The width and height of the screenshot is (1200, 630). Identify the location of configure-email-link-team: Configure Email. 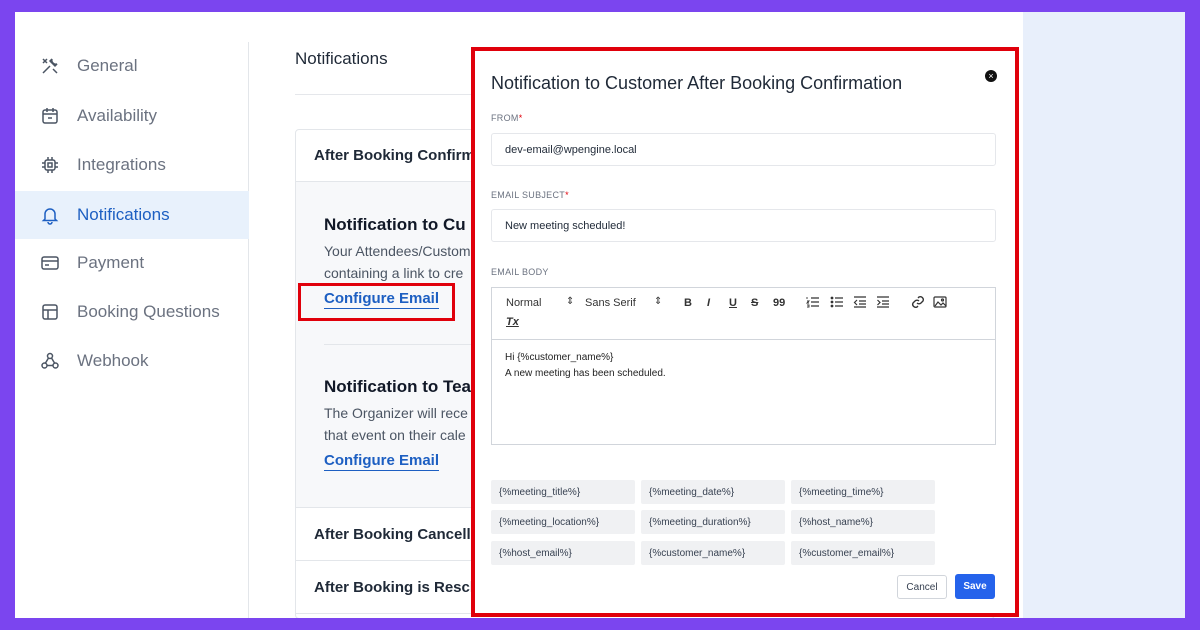
(382, 461).